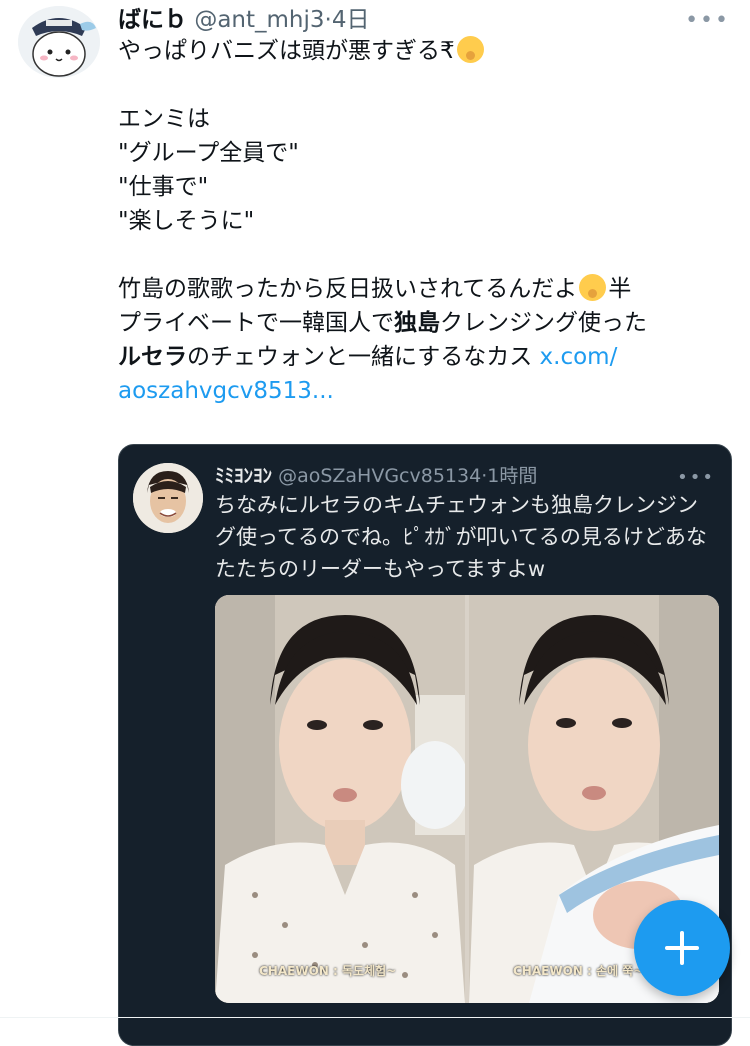  I want to click on author-name: ばにｂ, so click(152, 20).